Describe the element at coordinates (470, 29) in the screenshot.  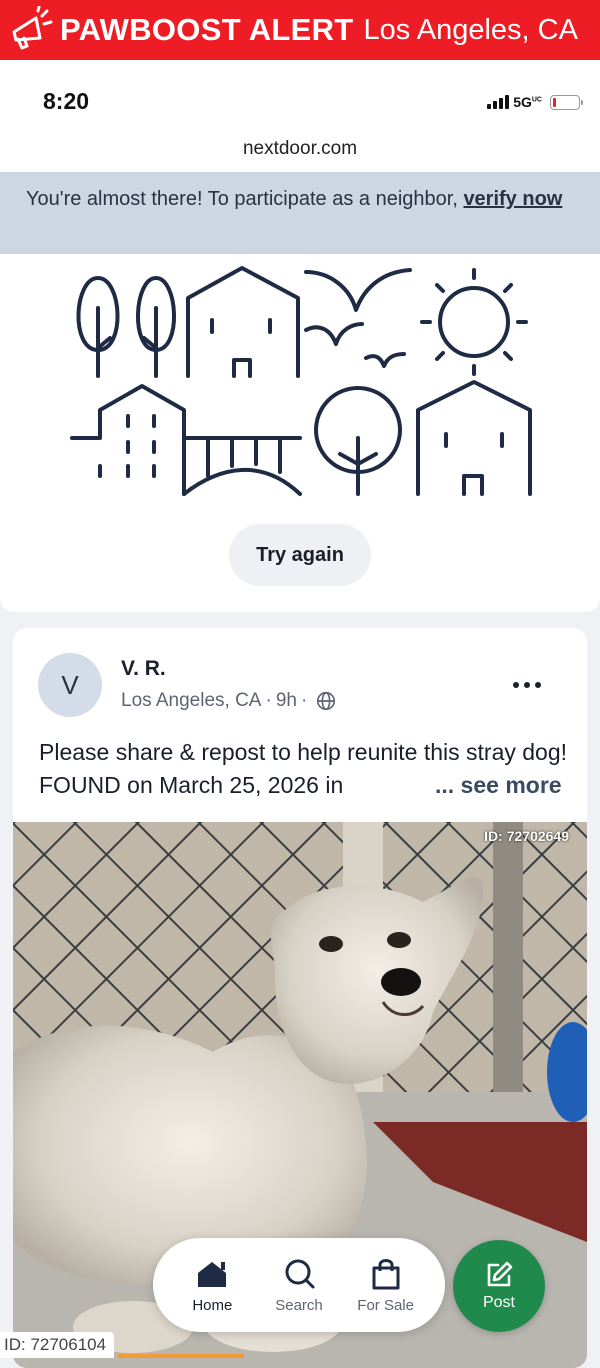
I see `alert-location: Los Angeles, CA` at that location.